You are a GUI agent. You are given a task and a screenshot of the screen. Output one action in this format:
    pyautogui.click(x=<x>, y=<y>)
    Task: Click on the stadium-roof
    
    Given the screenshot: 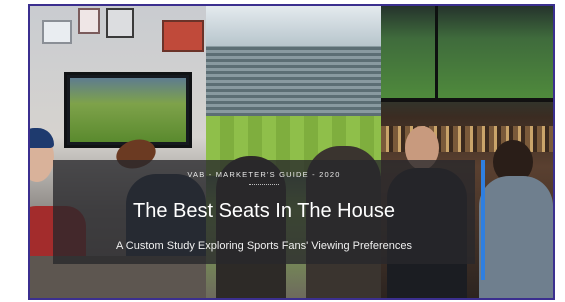 What is the action you would take?
    pyautogui.click(x=293, y=26)
    